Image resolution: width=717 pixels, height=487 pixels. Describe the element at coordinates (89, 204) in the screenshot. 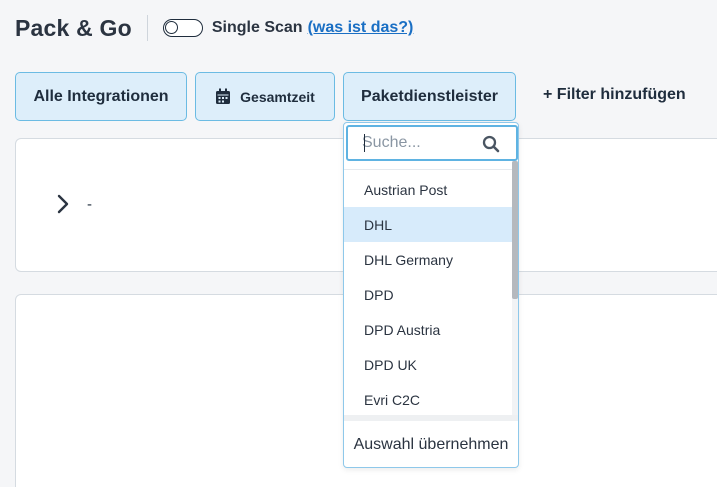

I see `row-value: -` at that location.